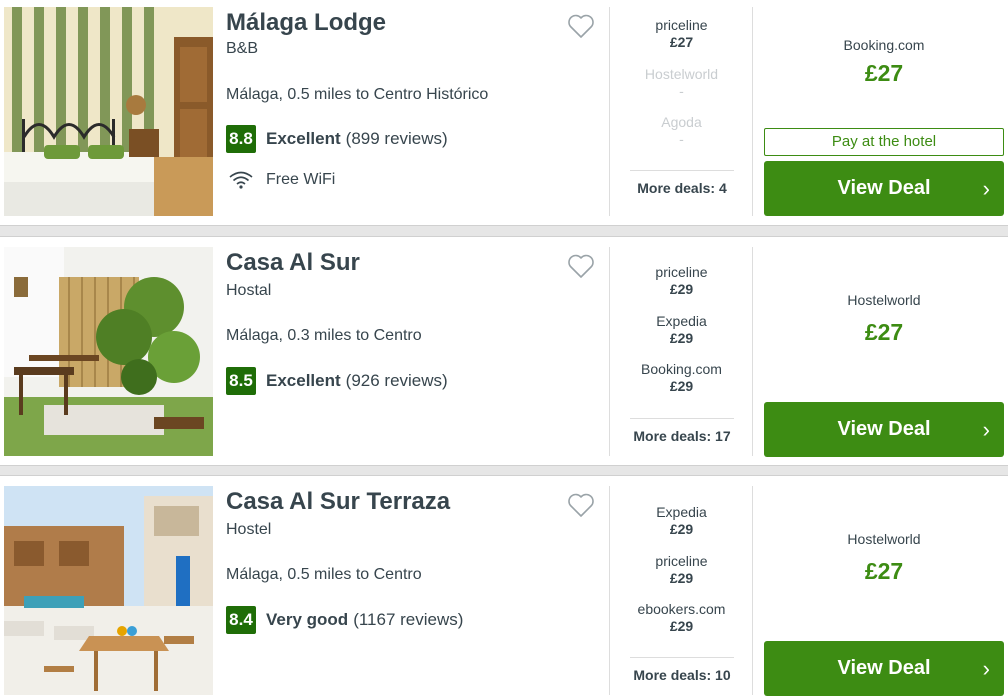 The image size is (1008, 697). Describe the element at coordinates (241, 381) in the screenshot. I see `rating-score-badge: 8.5` at that location.